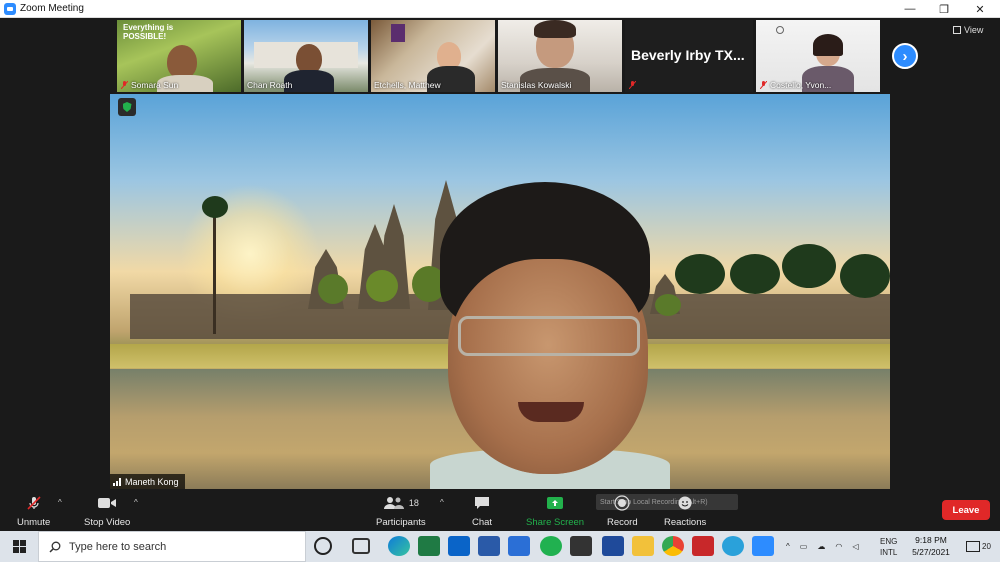  Describe the element at coordinates (685, 522) in the screenshot. I see `reactions-label: Reactions` at that location.